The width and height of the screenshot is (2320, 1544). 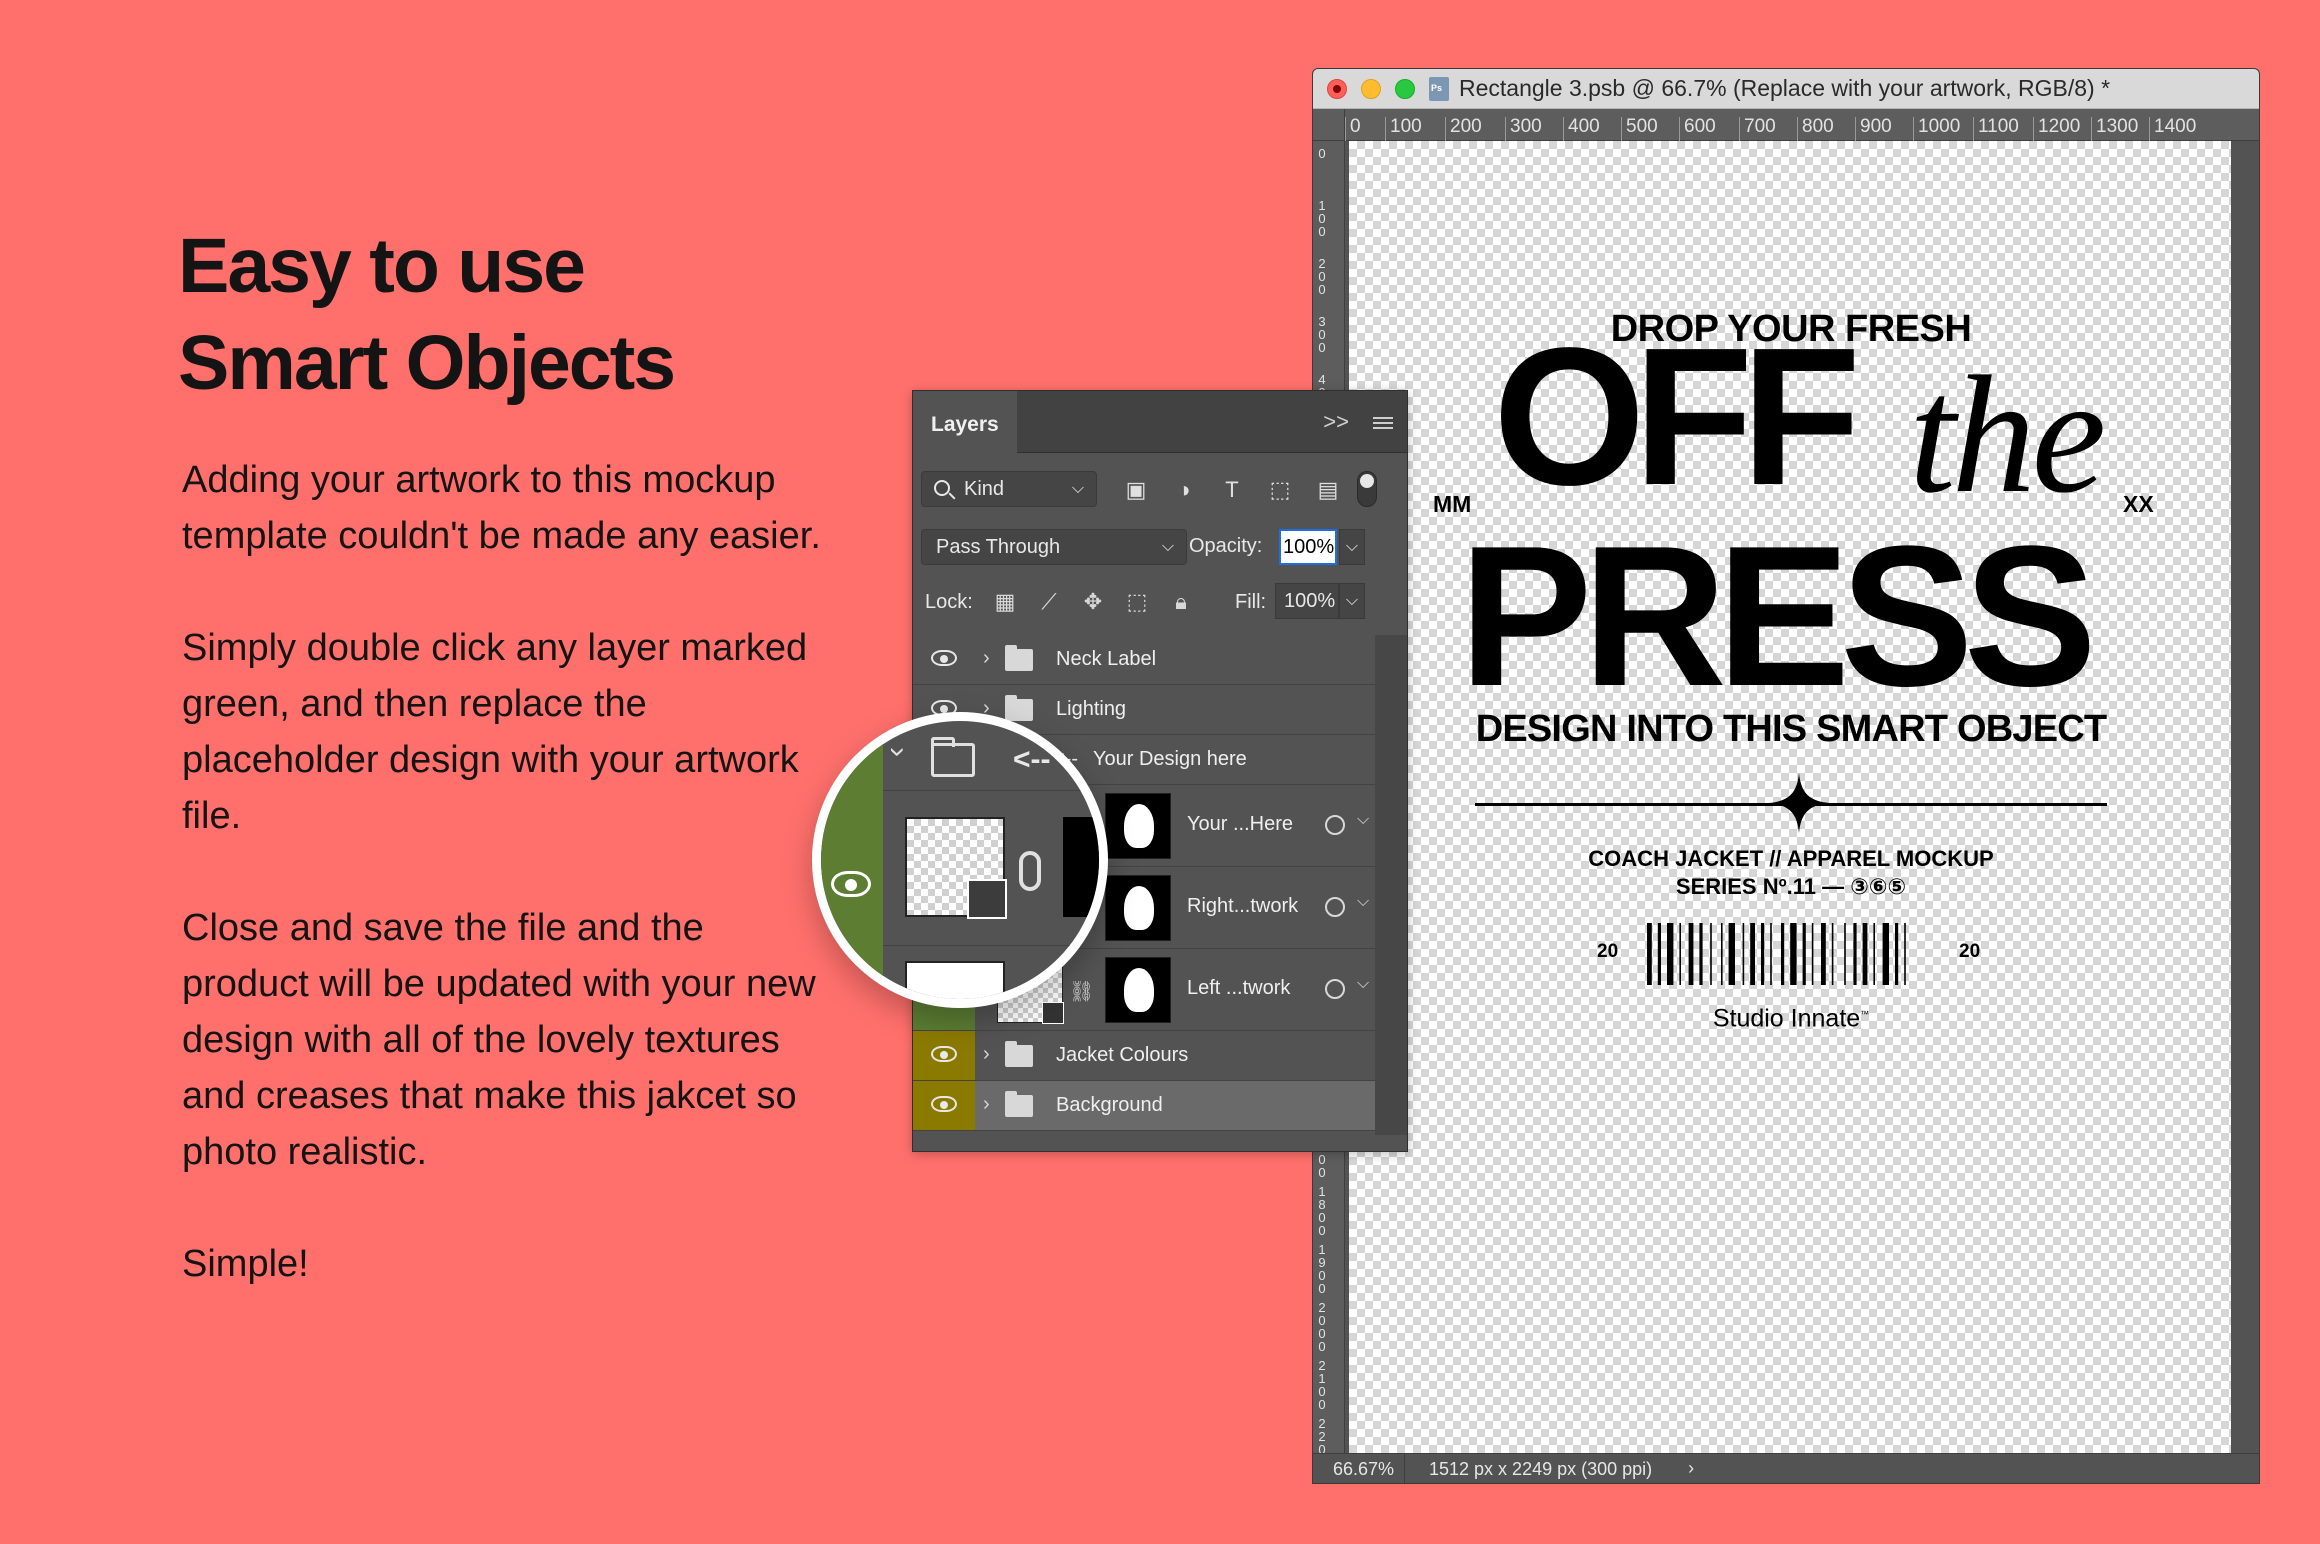 I want to click on shape-layer-filter-icon: ⬚, so click(x=1280, y=490).